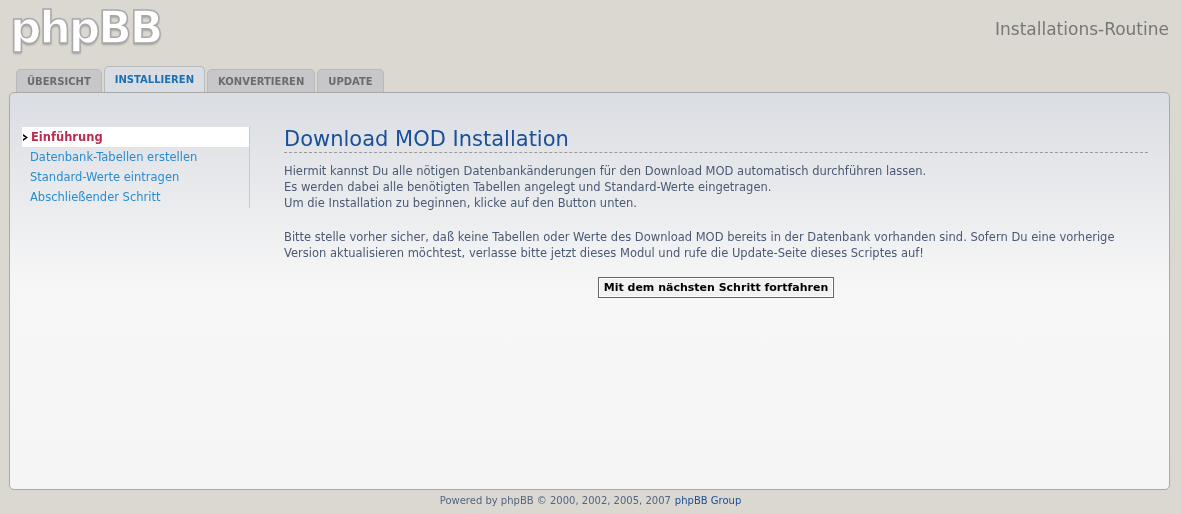  What do you see at coordinates (135, 177) in the screenshot?
I see `sidebar-item: Standard-Werte eintragen` at bounding box center [135, 177].